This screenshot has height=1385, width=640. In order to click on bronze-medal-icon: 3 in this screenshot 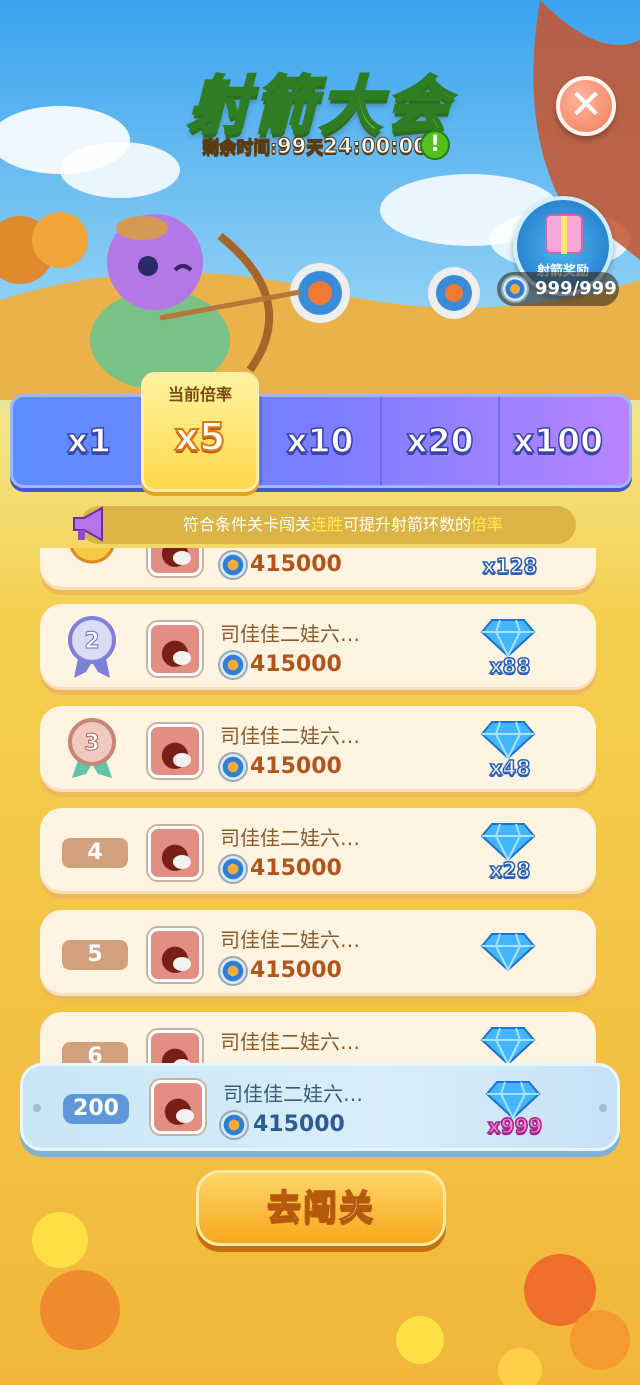, I will do `click(92, 748)`.